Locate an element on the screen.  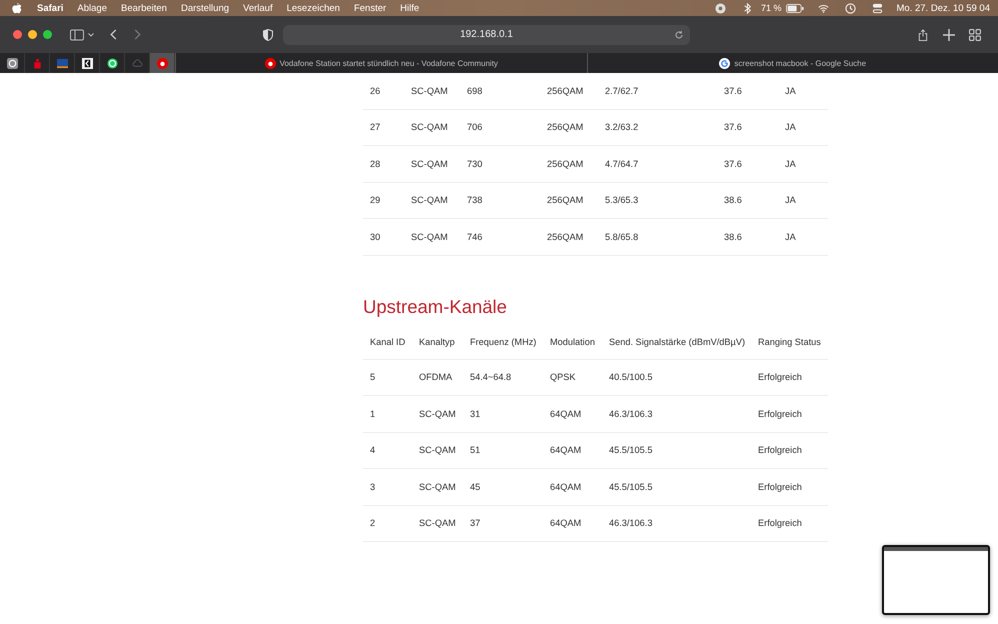
menu-item: Lesezeichen is located at coordinates (313, 8).